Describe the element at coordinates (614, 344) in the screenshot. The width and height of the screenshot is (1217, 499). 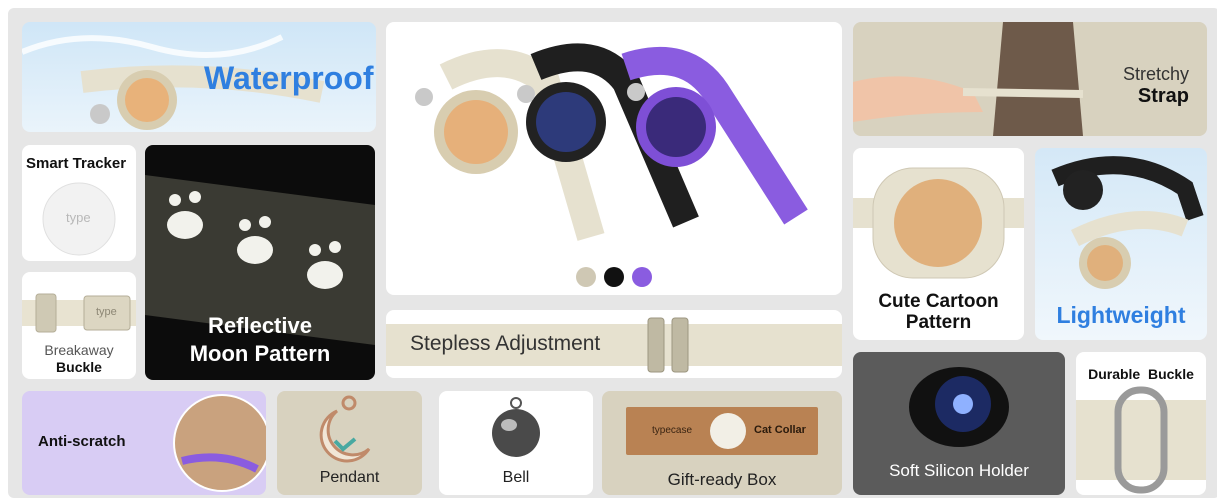
I see `stepless-card: Stepless Adjustment` at that location.